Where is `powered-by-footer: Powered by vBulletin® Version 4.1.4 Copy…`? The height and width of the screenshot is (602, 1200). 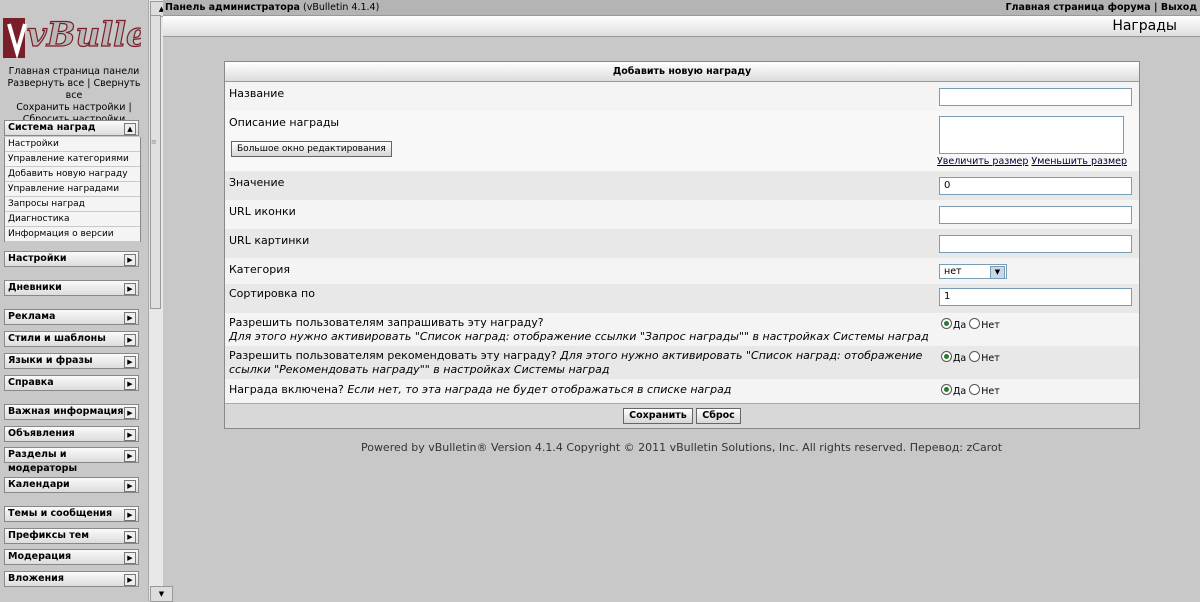
powered-by-footer: Powered by vBulletin® Version 4.1.4 Copy… is located at coordinates (681, 447).